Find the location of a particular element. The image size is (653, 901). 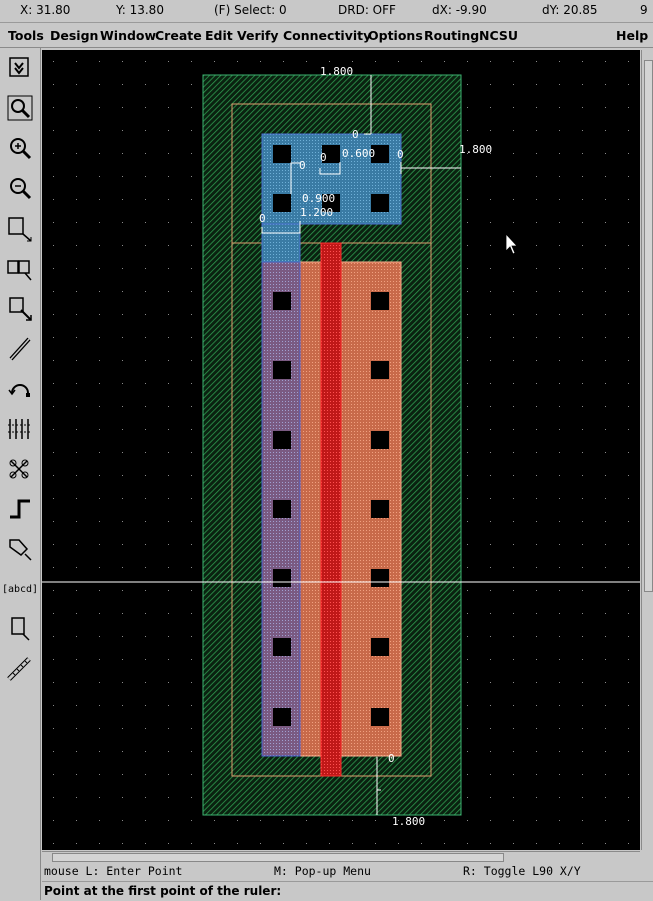

select-count: (F) Select: 0 is located at coordinates (250, 10).